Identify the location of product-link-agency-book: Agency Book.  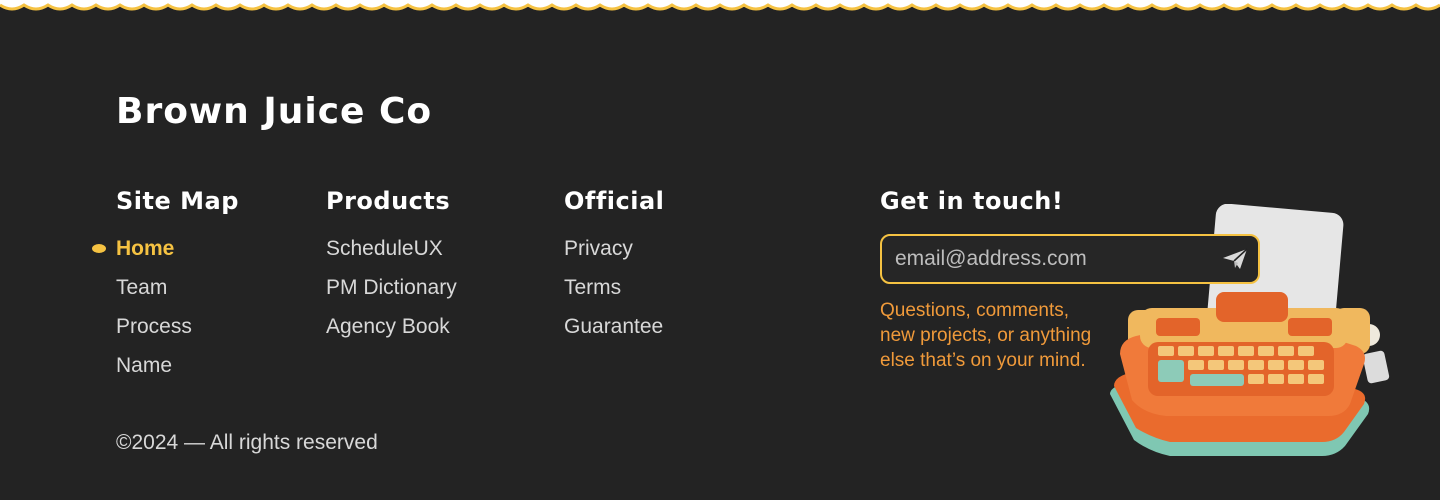
(391, 326).